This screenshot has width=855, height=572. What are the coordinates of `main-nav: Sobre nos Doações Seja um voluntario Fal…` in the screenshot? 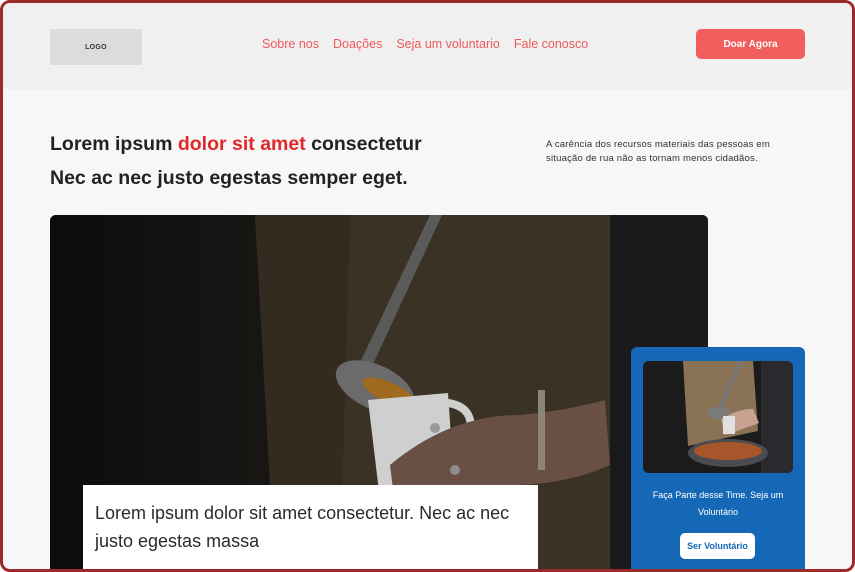 It's located at (425, 44).